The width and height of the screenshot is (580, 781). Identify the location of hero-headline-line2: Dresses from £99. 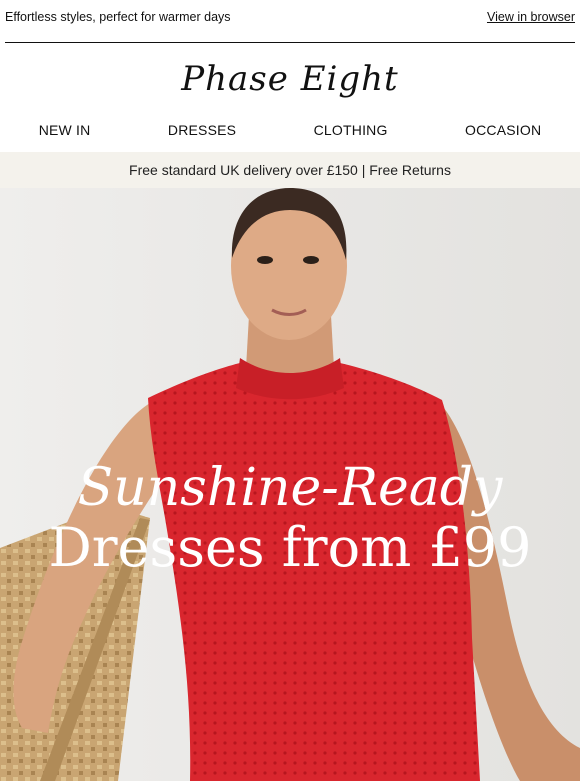
(290, 547).